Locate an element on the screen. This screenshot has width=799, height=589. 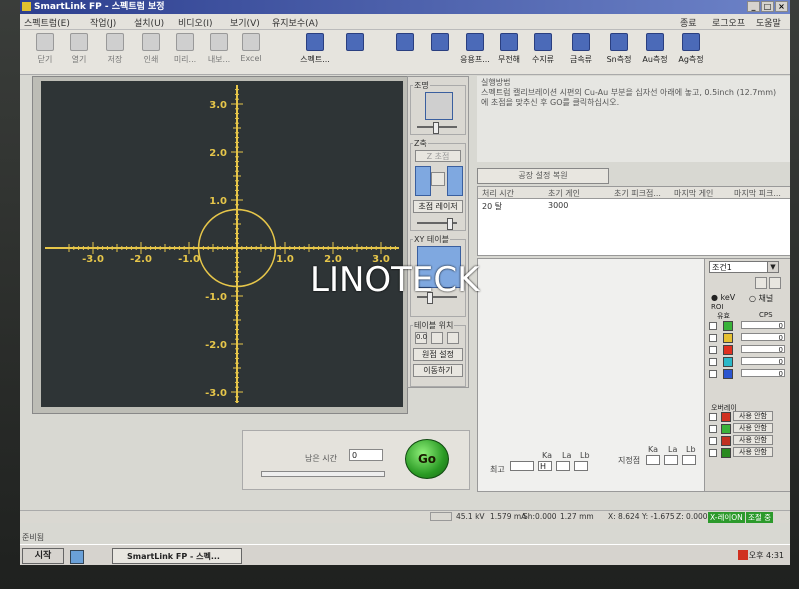
channel-radio: ○ 채널 is located at coordinates (761, 298).